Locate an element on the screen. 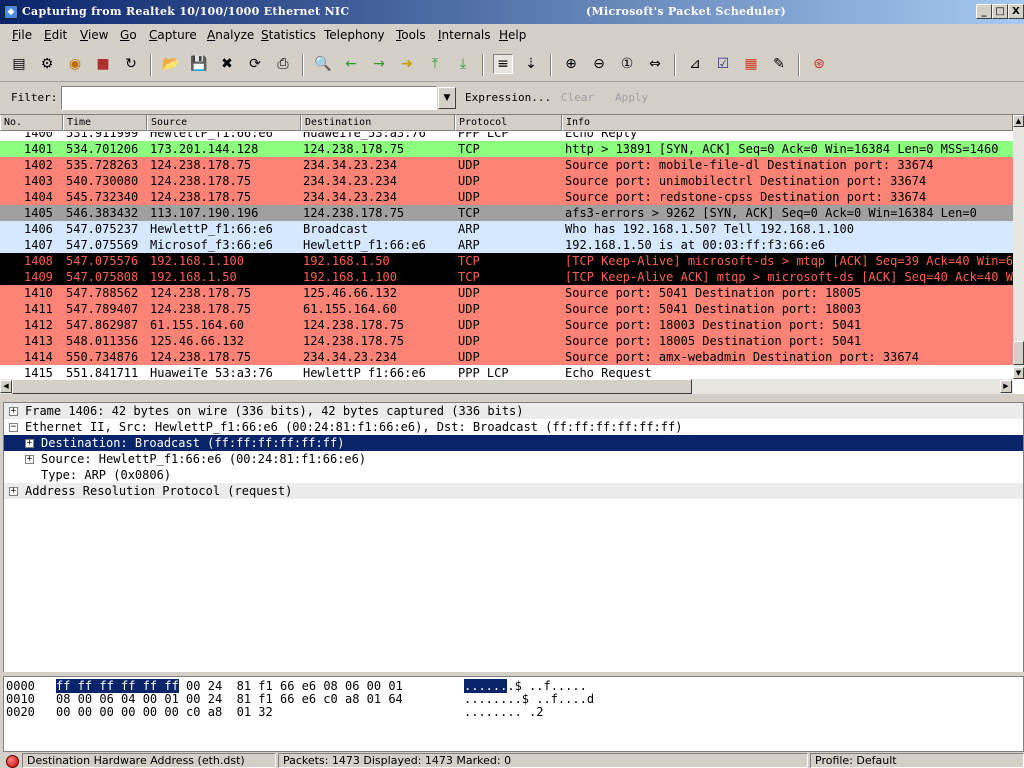 The image size is (1024, 768). filter-dropdown-button: ▼ is located at coordinates (447, 98).